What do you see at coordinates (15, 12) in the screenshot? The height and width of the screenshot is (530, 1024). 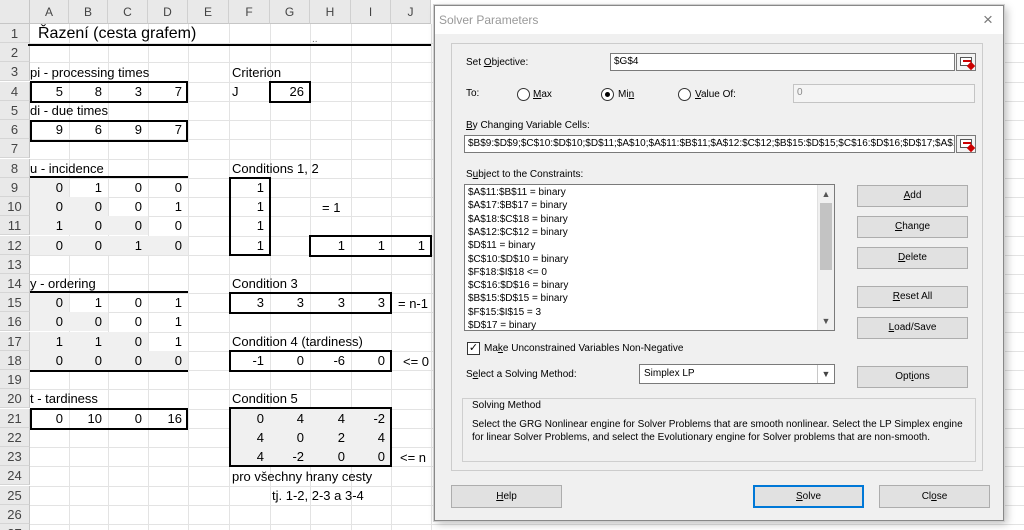 I see `select-all-corner` at bounding box center [15, 12].